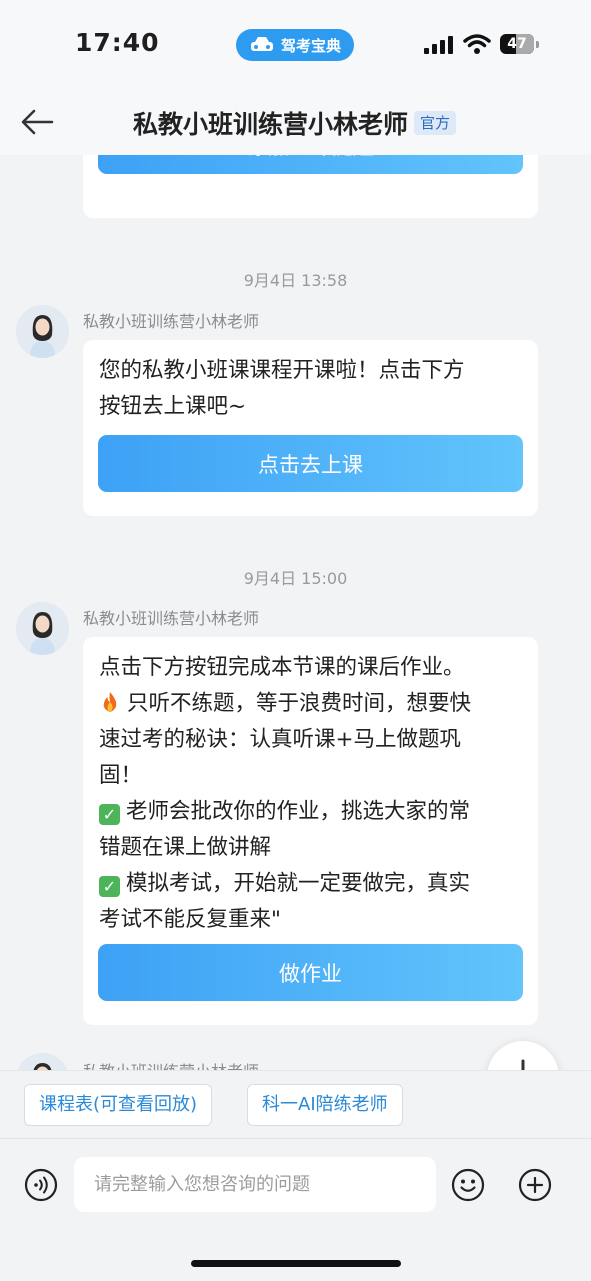 The width and height of the screenshot is (591, 1281). What do you see at coordinates (118, 1105) in the screenshot?
I see `quick-reply-schedule: 课程表(可查看回放)` at bounding box center [118, 1105].